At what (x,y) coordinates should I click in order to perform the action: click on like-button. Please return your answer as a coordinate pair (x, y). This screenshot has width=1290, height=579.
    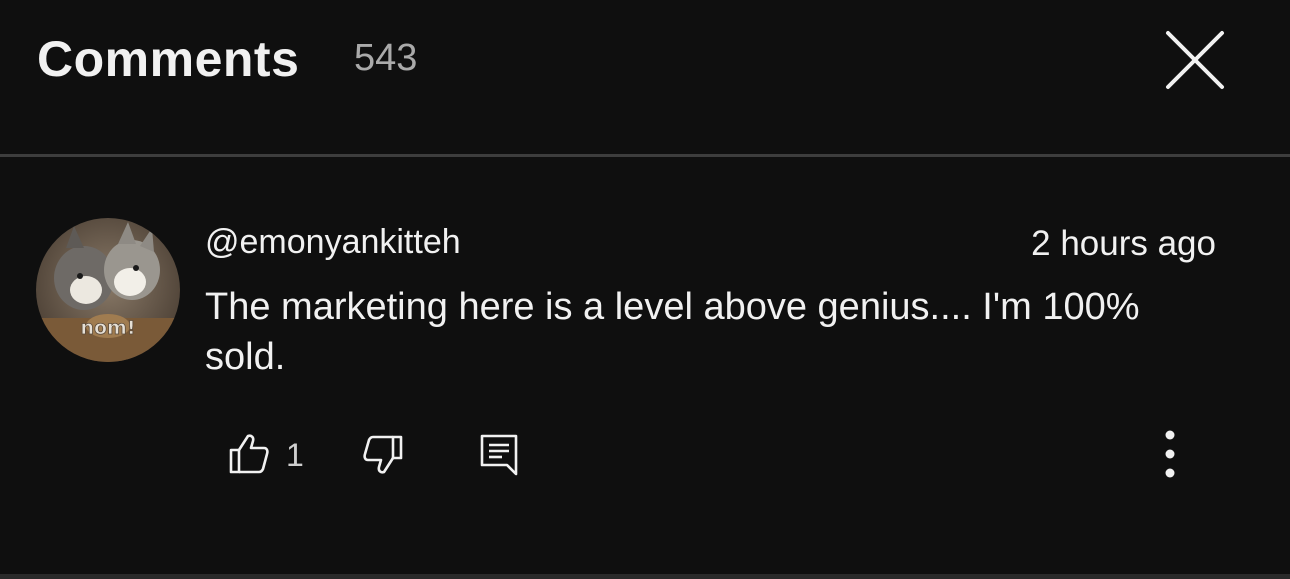
    Looking at the image, I should click on (249, 453).